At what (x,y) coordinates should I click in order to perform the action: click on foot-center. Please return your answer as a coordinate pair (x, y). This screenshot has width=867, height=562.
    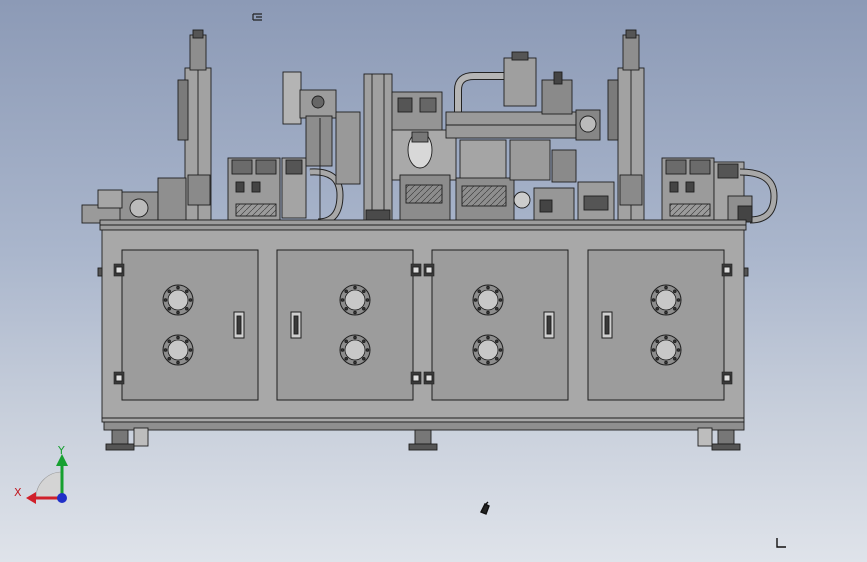
    Looking at the image, I should click on (423, 440).